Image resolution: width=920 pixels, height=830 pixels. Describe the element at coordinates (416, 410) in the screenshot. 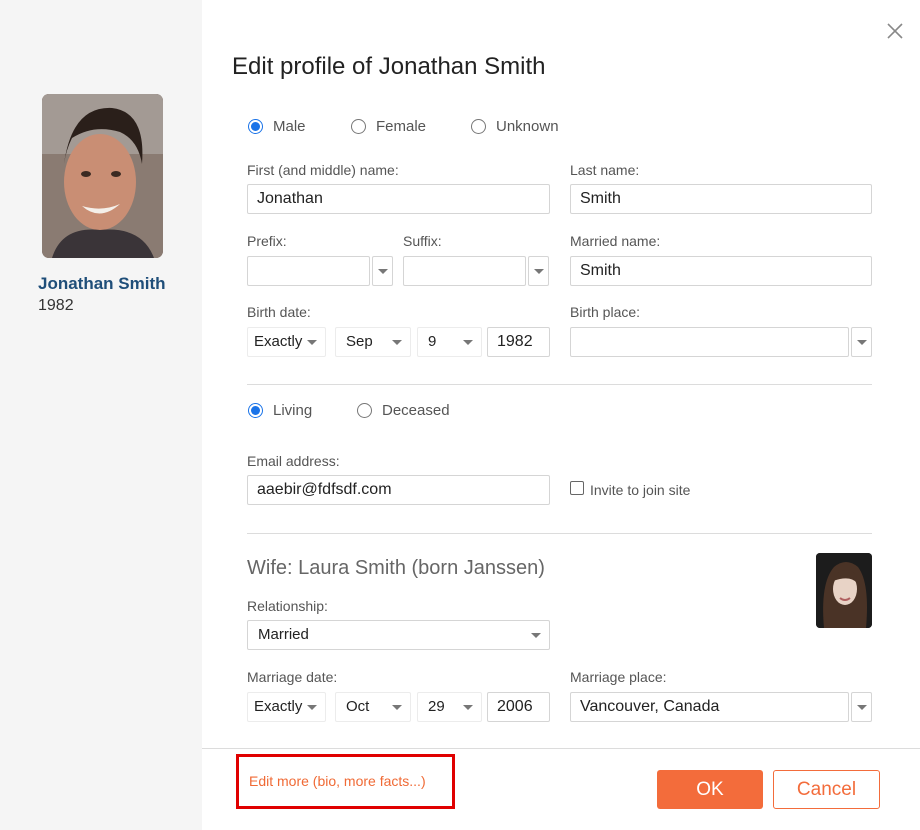

I see `radio-deceased-label: Deceased` at that location.